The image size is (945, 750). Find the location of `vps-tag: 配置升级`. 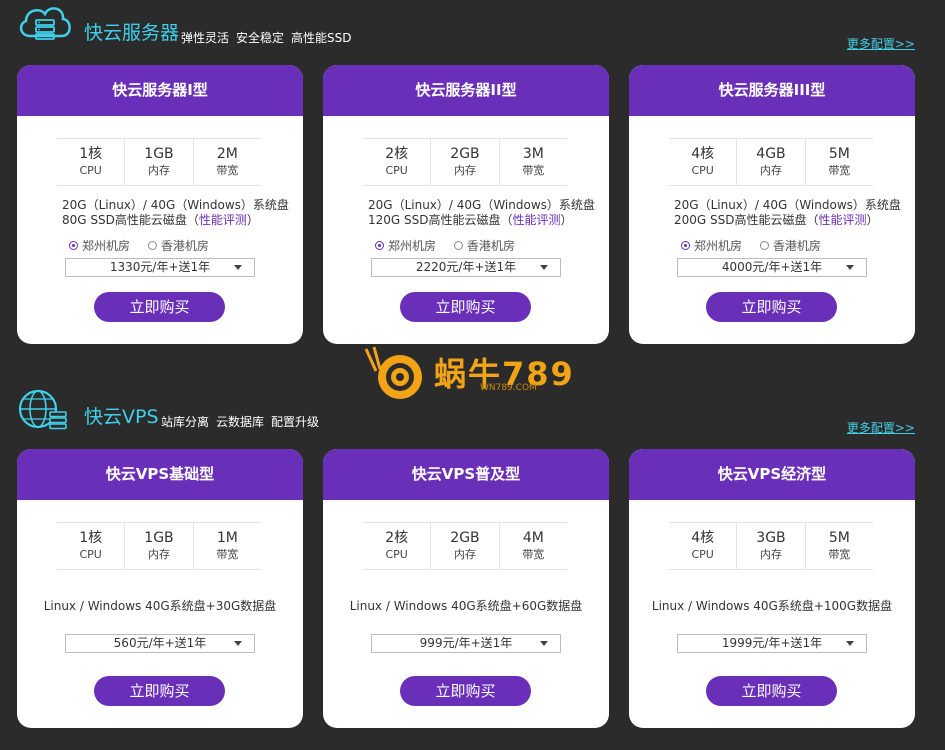

vps-tag: 配置升级 is located at coordinates (295, 422).